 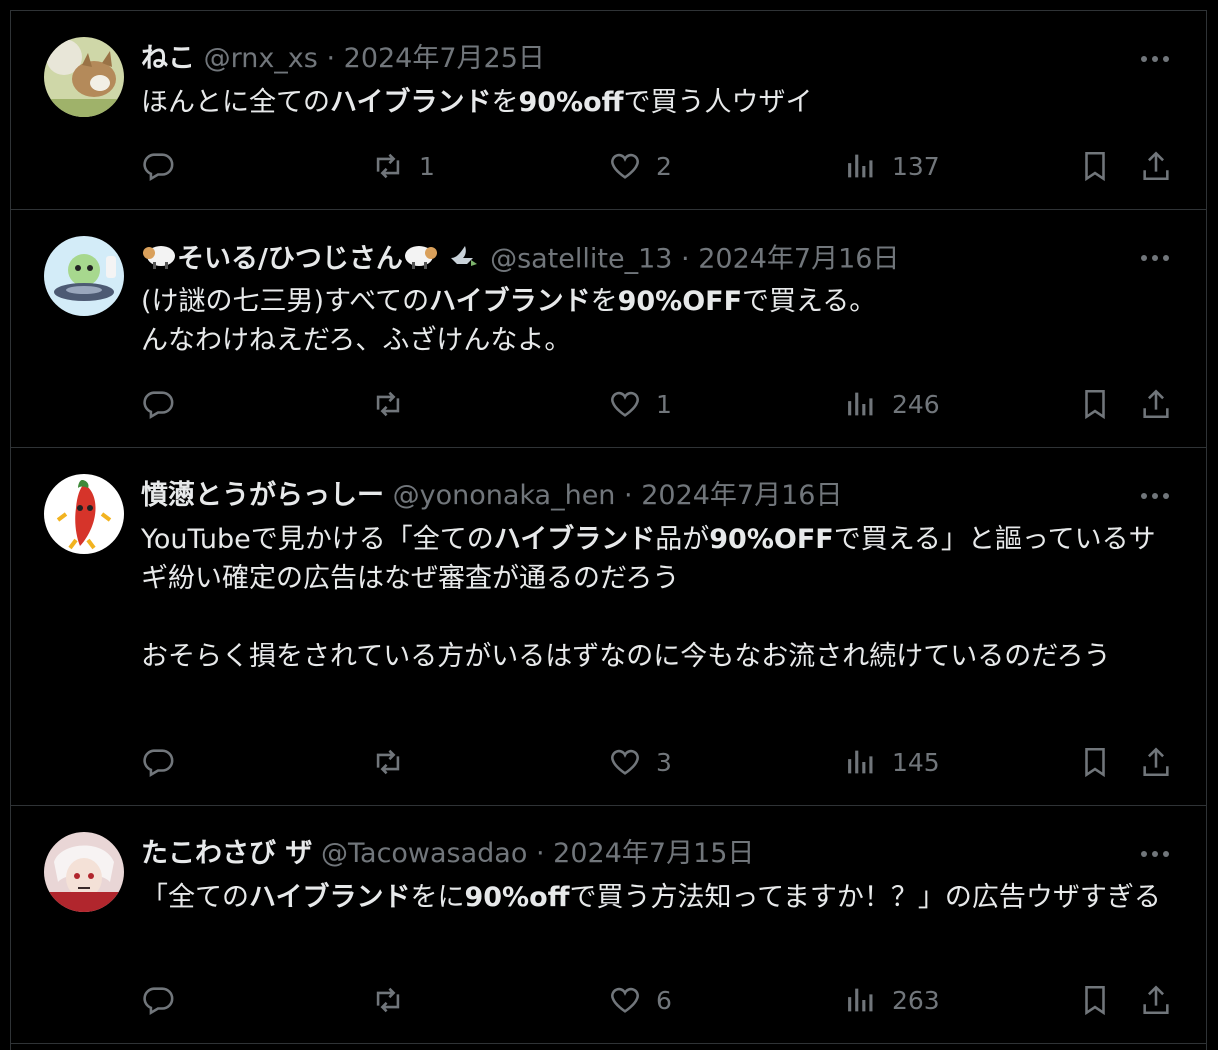 What do you see at coordinates (640, 404) in the screenshot?
I see `like-button: 1` at bounding box center [640, 404].